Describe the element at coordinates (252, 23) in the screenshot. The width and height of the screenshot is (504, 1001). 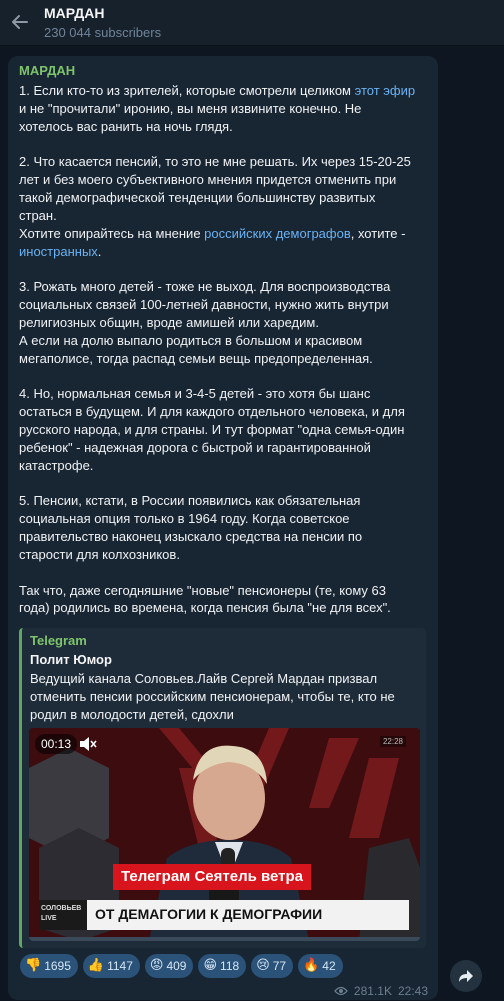
I see `chat-header: МАРДАН 230 044 subscribers` at that location.